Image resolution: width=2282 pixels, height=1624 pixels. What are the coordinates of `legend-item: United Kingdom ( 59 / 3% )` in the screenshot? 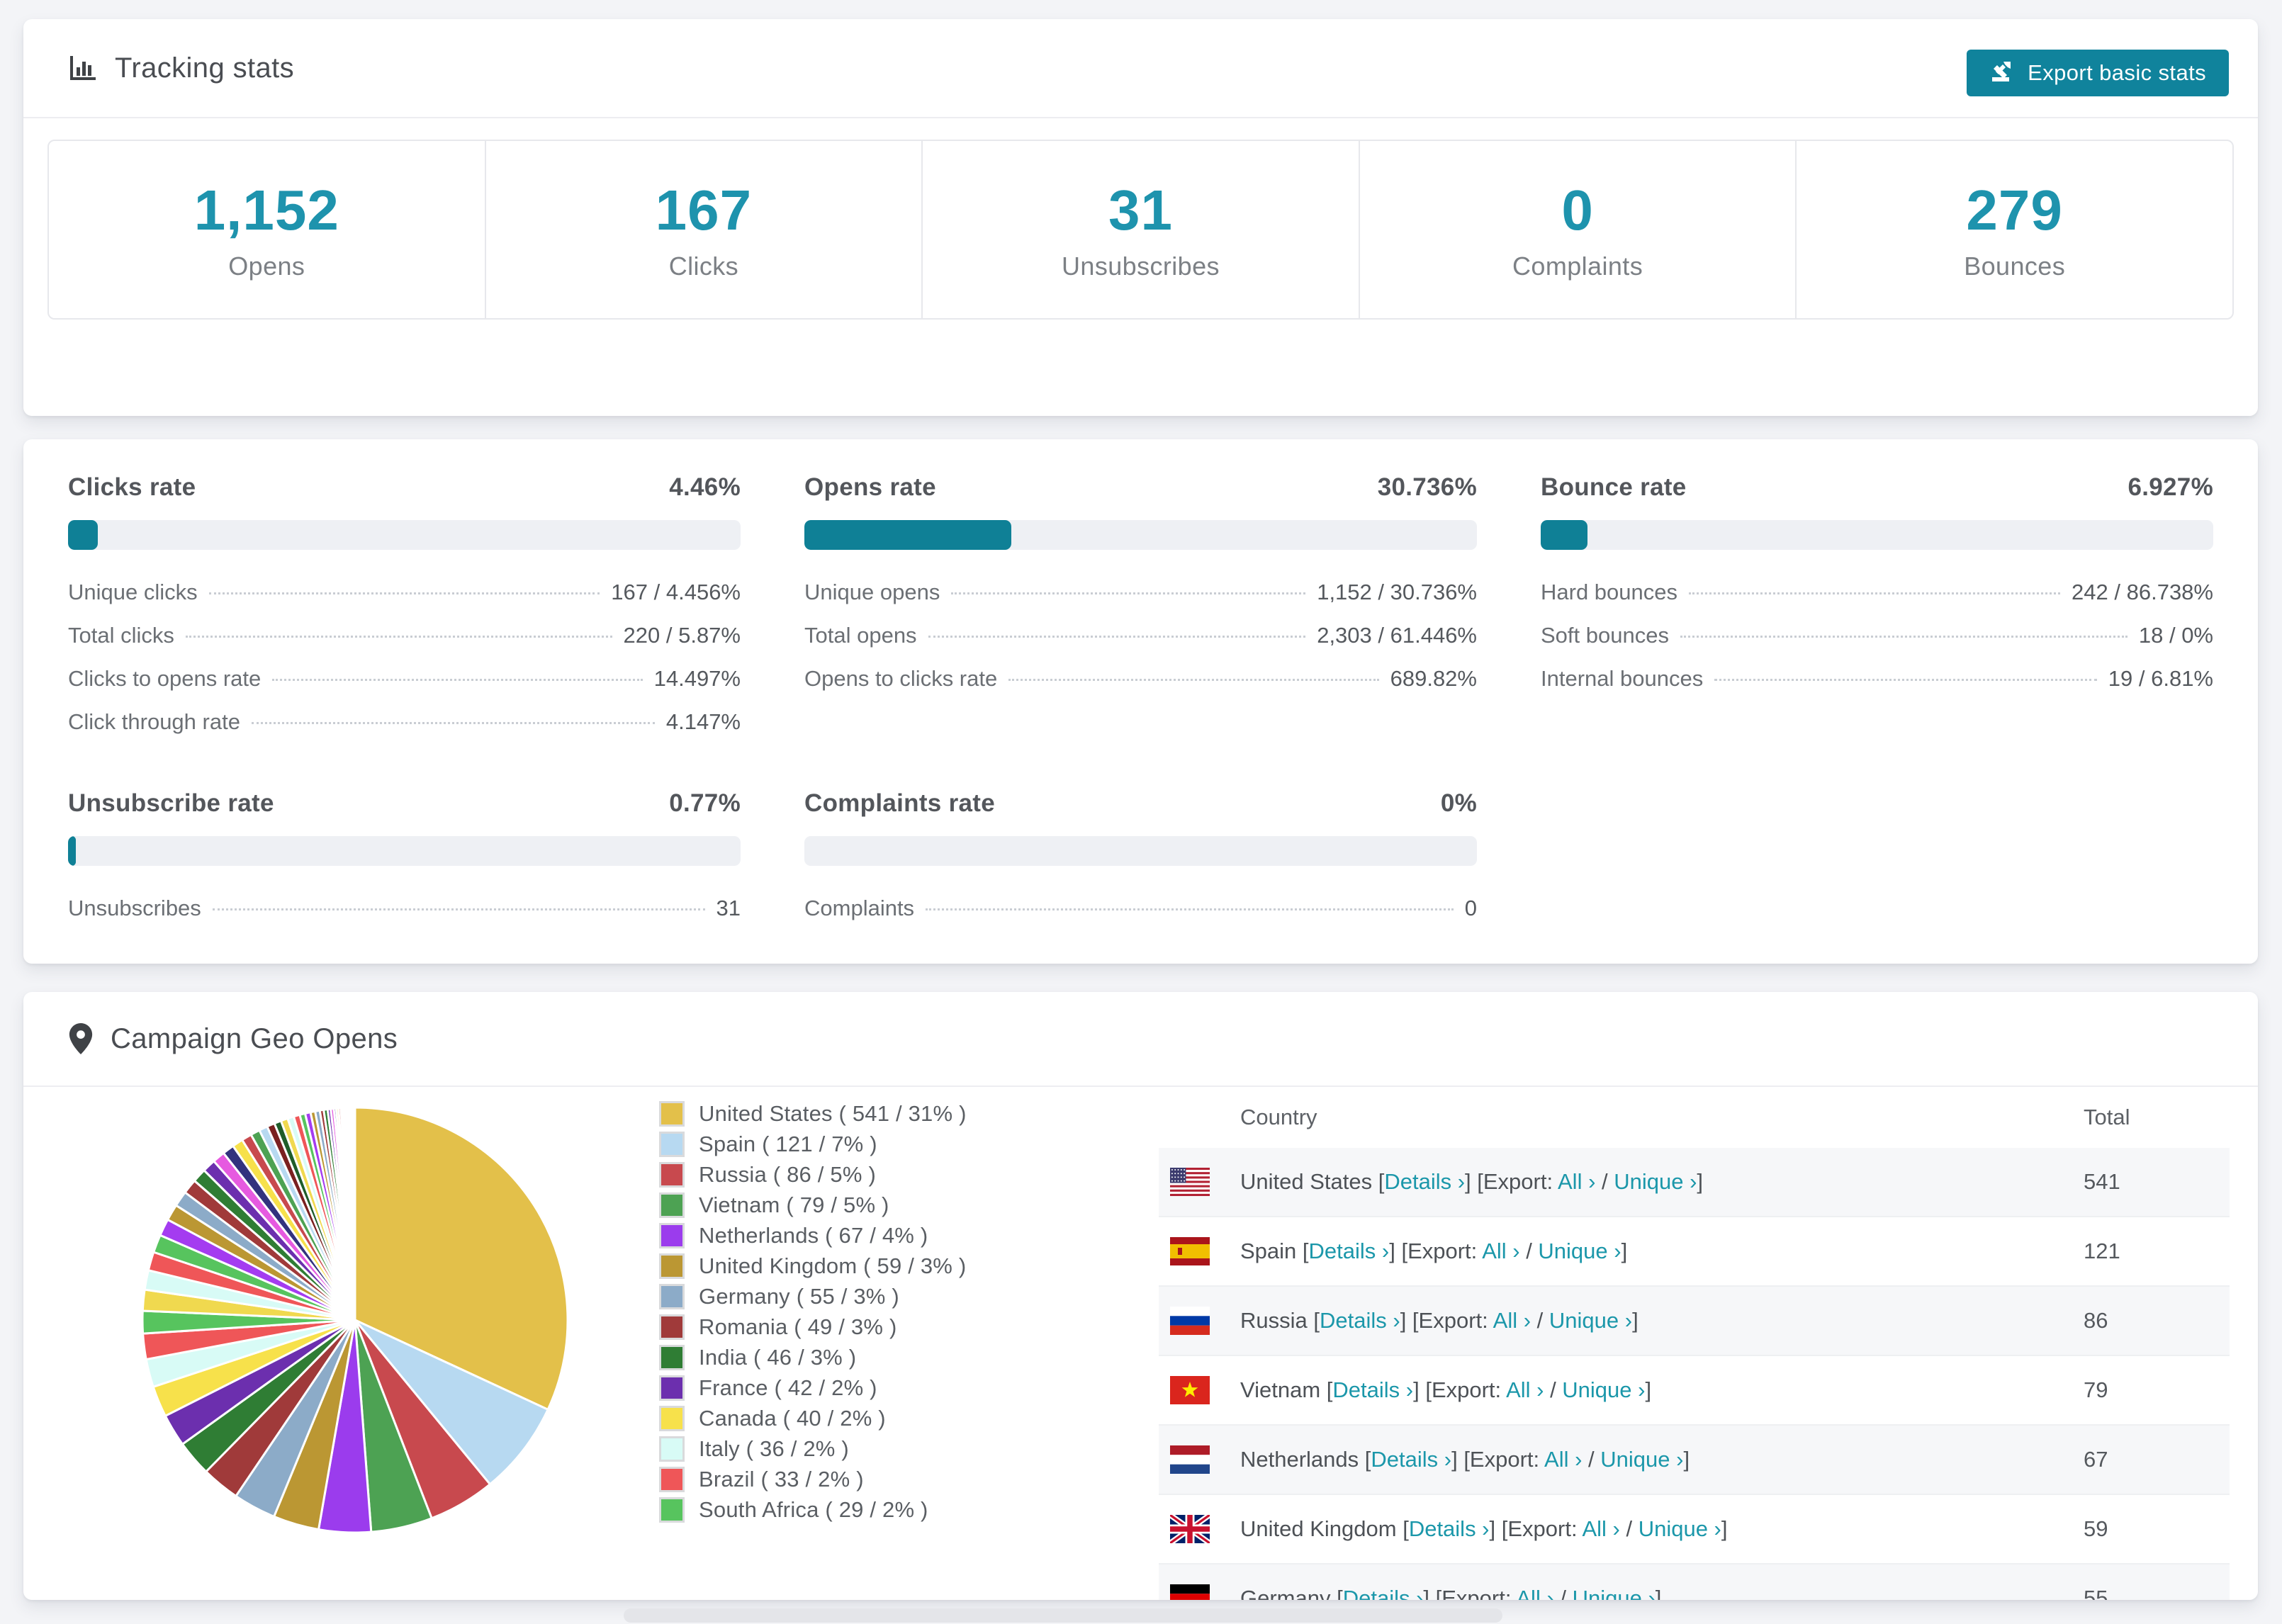 It's located at (813, 1266).